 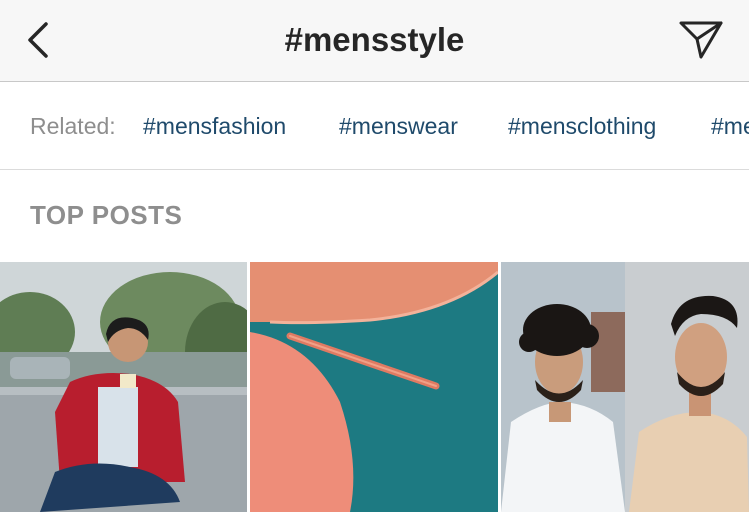 What do you see at coordinates (73, 126) in the screenshot?
I see `related-label: Related:` at bounding box center [73, 126].